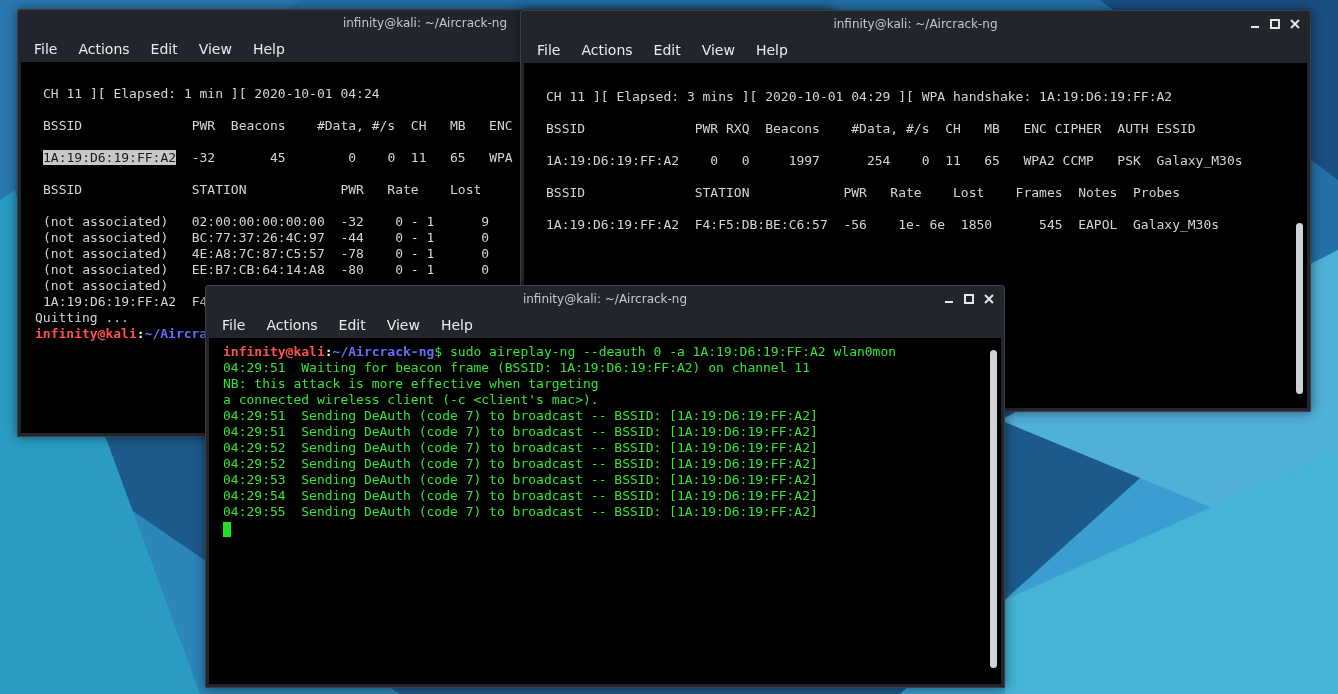 Image resolution: width=1338 pixels, height=694 pixels. I want to click on terminal-line: NB: this attack is more effective when targeting, so click(411, 384).